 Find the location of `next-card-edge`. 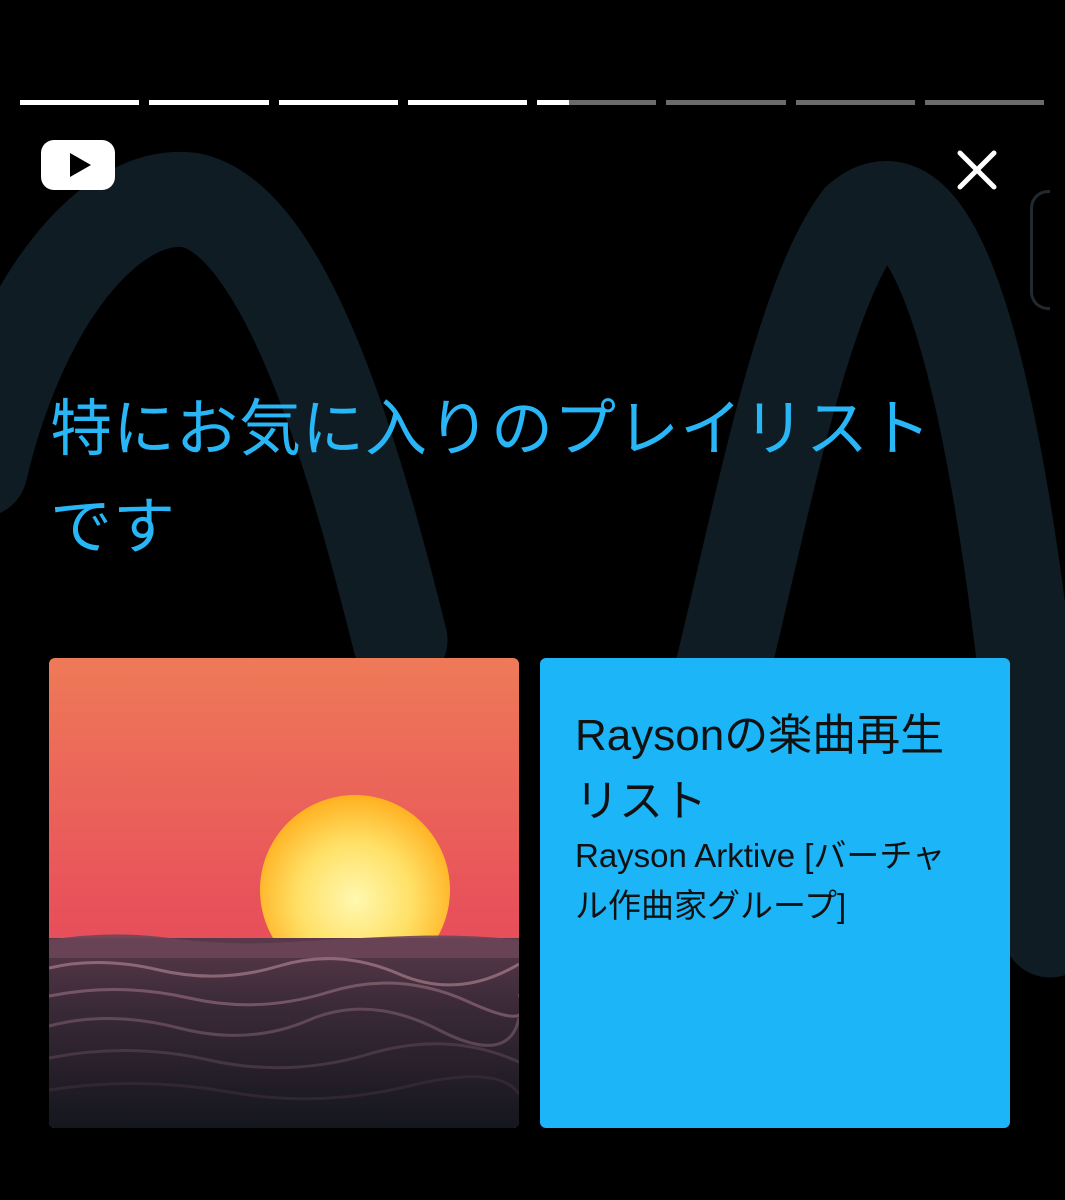

next-card-edge is located at coordinates (1040, 250).